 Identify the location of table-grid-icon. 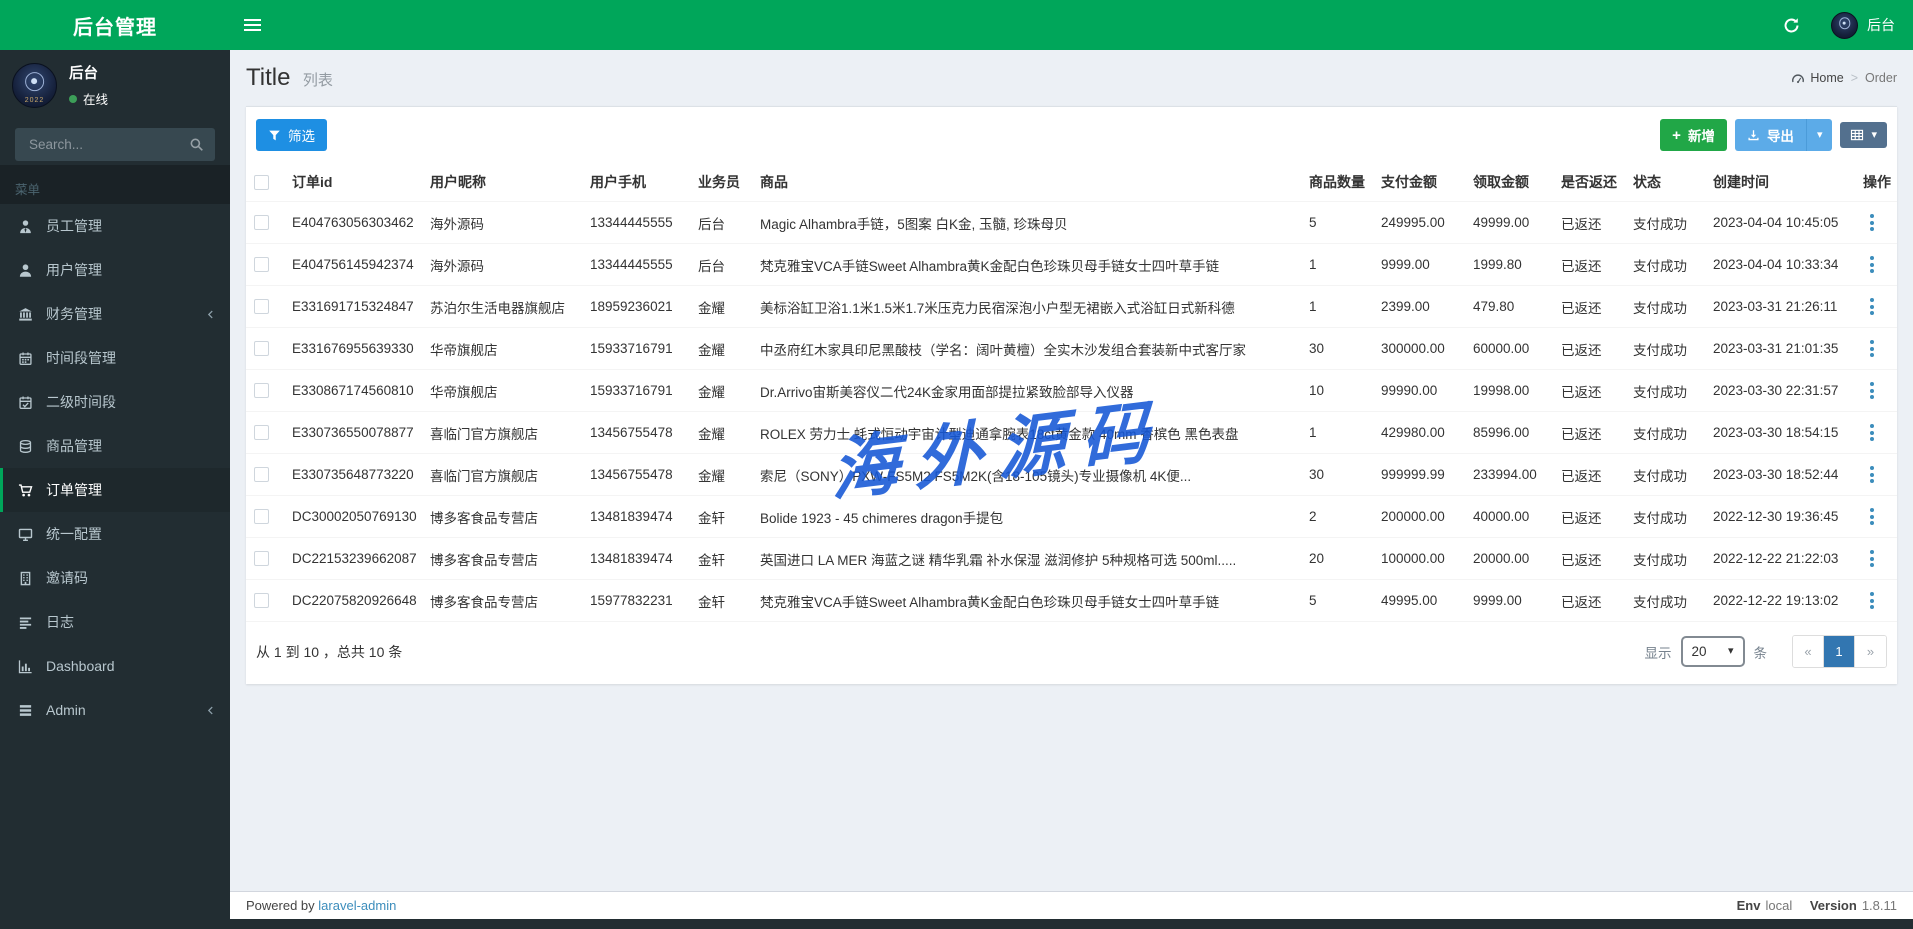
(1857, 135).